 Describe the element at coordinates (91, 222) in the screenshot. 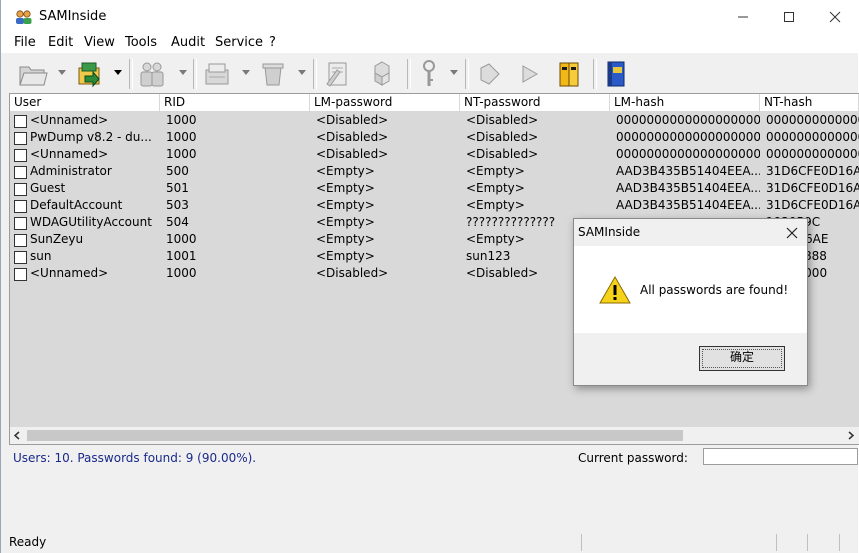

I see `cell-user: WDAGUtilityAccount` at that location.